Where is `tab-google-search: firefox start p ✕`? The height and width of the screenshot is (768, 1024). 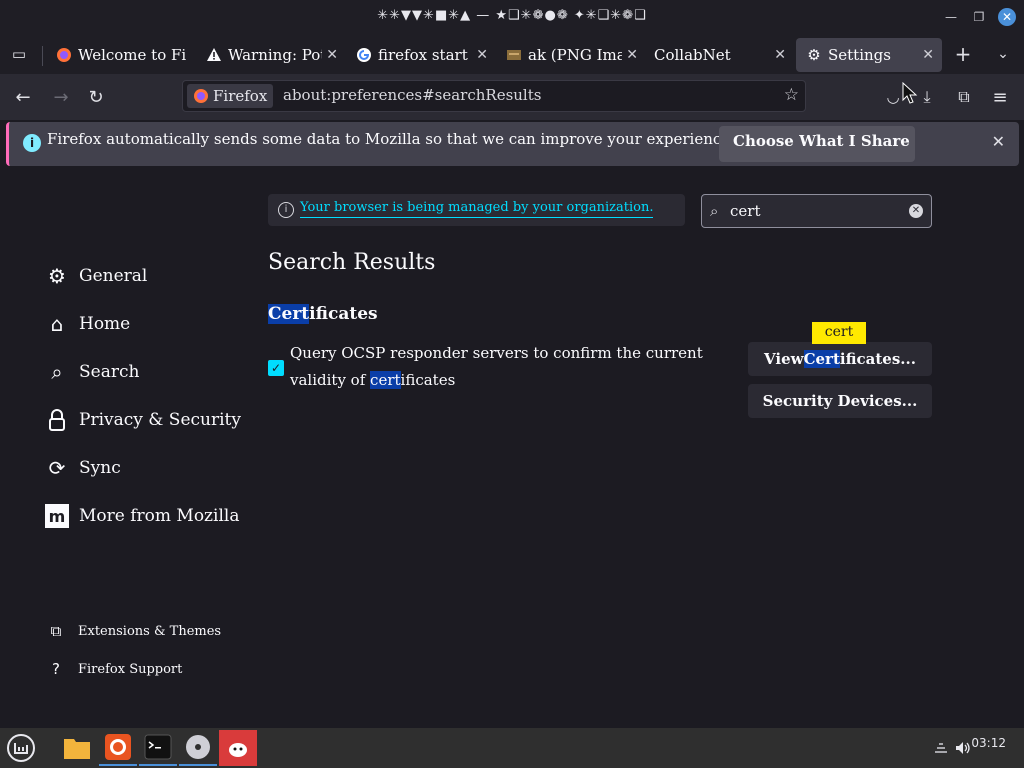
tab-google-search: firefox start p ✕ is located at coordinates (421, 55).